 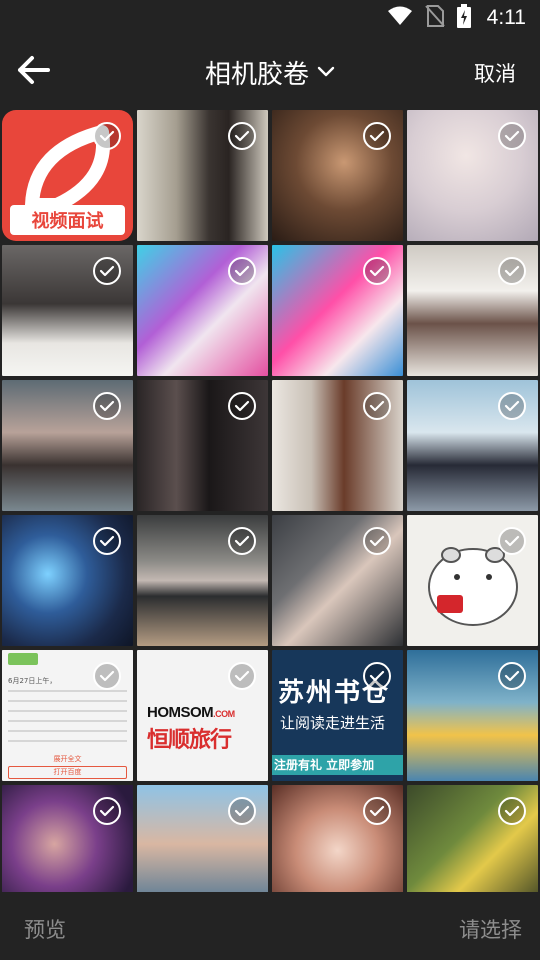 What do you see at coordinates (256, 75) in the screenshot?
I see `album-title: 相机胶卷` at bounding box center [256, 75].